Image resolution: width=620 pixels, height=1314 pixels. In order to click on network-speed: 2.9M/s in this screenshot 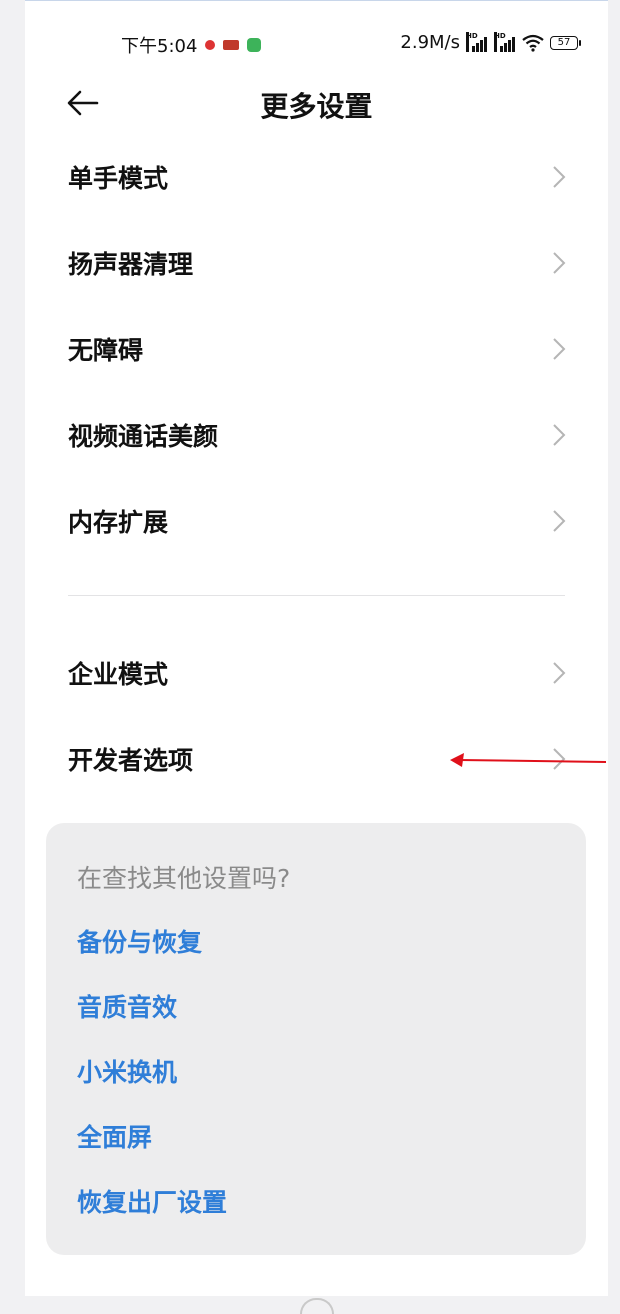, I will do `click(430, 42)`.